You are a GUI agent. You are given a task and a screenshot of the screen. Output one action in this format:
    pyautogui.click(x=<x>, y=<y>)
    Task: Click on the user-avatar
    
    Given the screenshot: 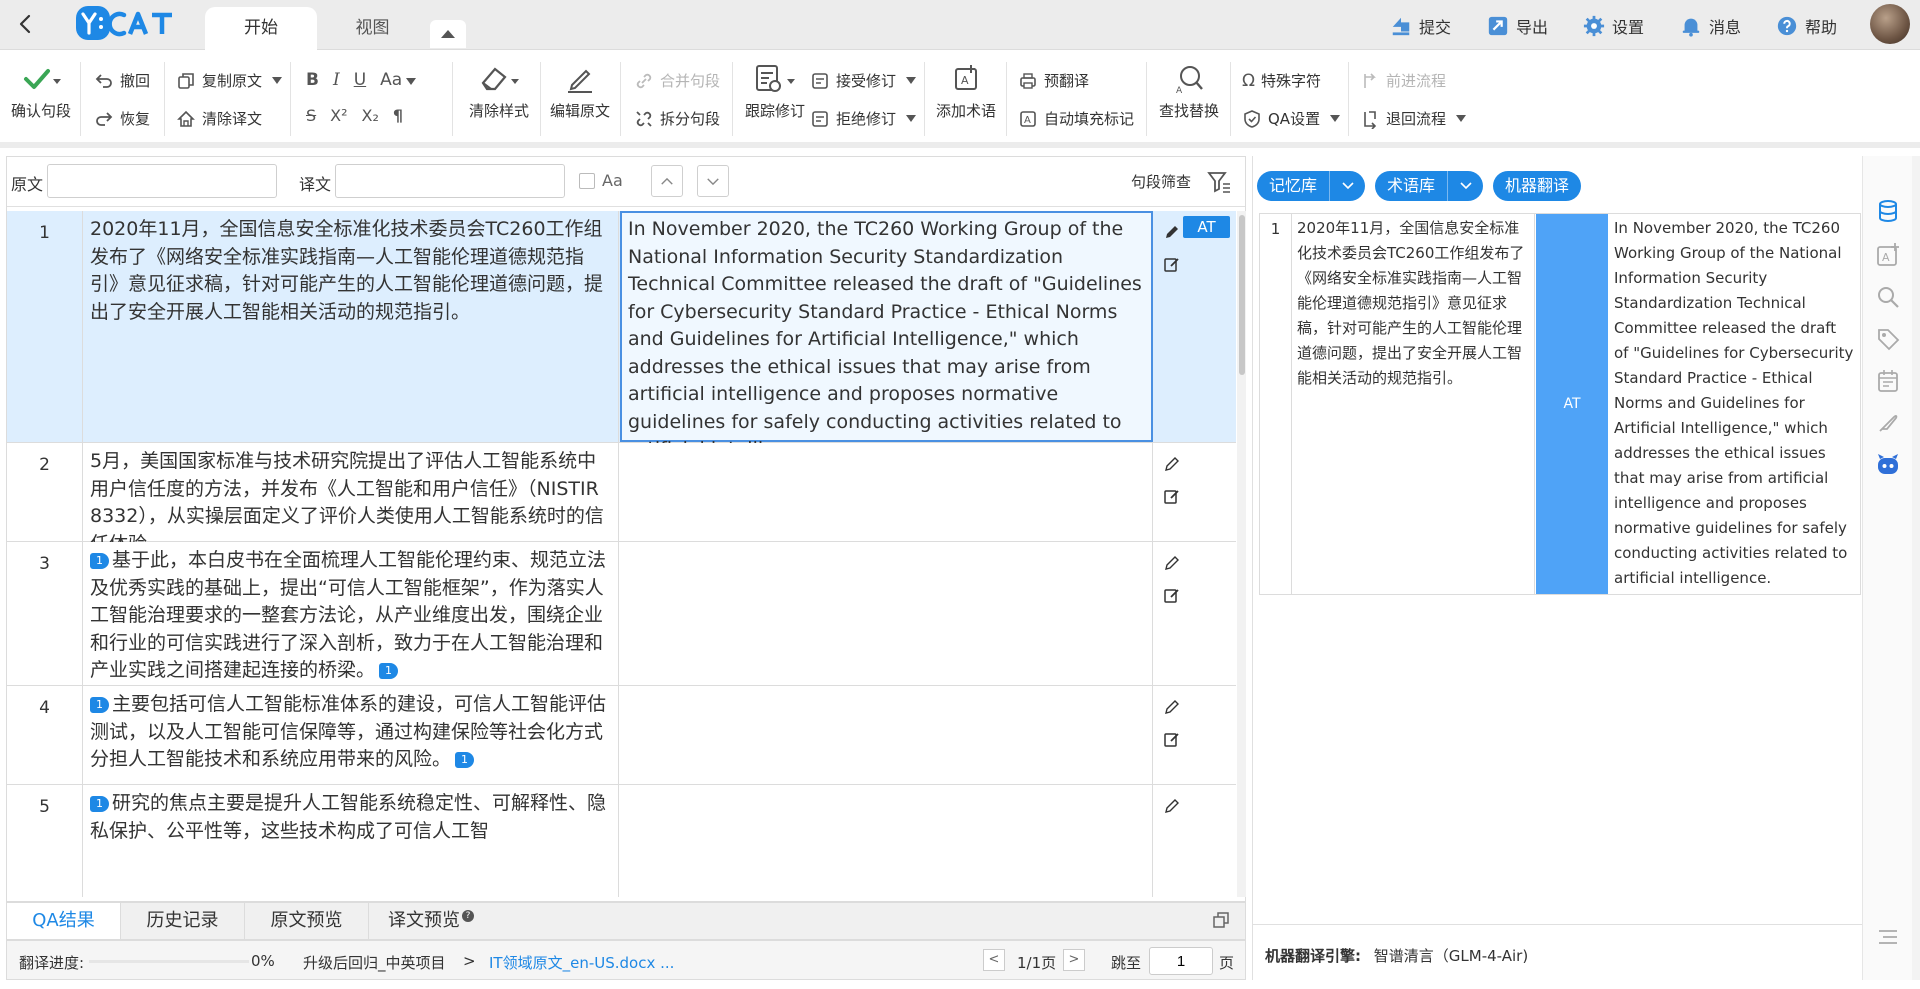 What is the action you would take?
    pyautogui.click(x=1890, y=24)
    